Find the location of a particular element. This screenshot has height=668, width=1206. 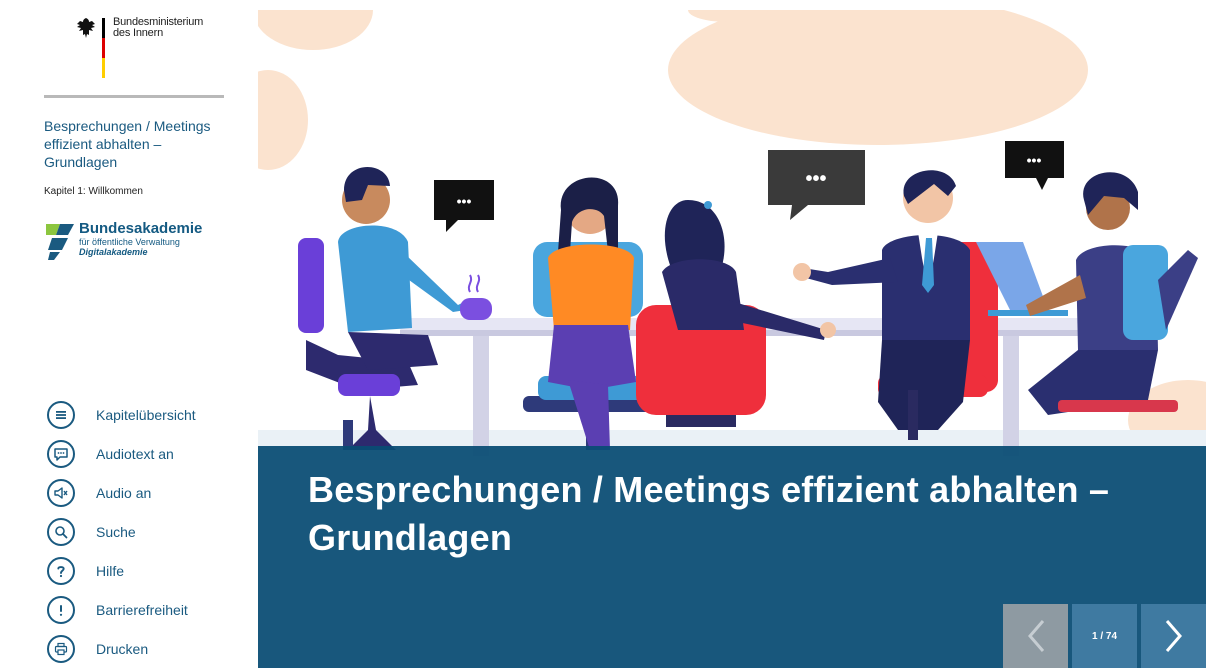

ministry-line-2: des Innern is located at coordinates (138, 33).